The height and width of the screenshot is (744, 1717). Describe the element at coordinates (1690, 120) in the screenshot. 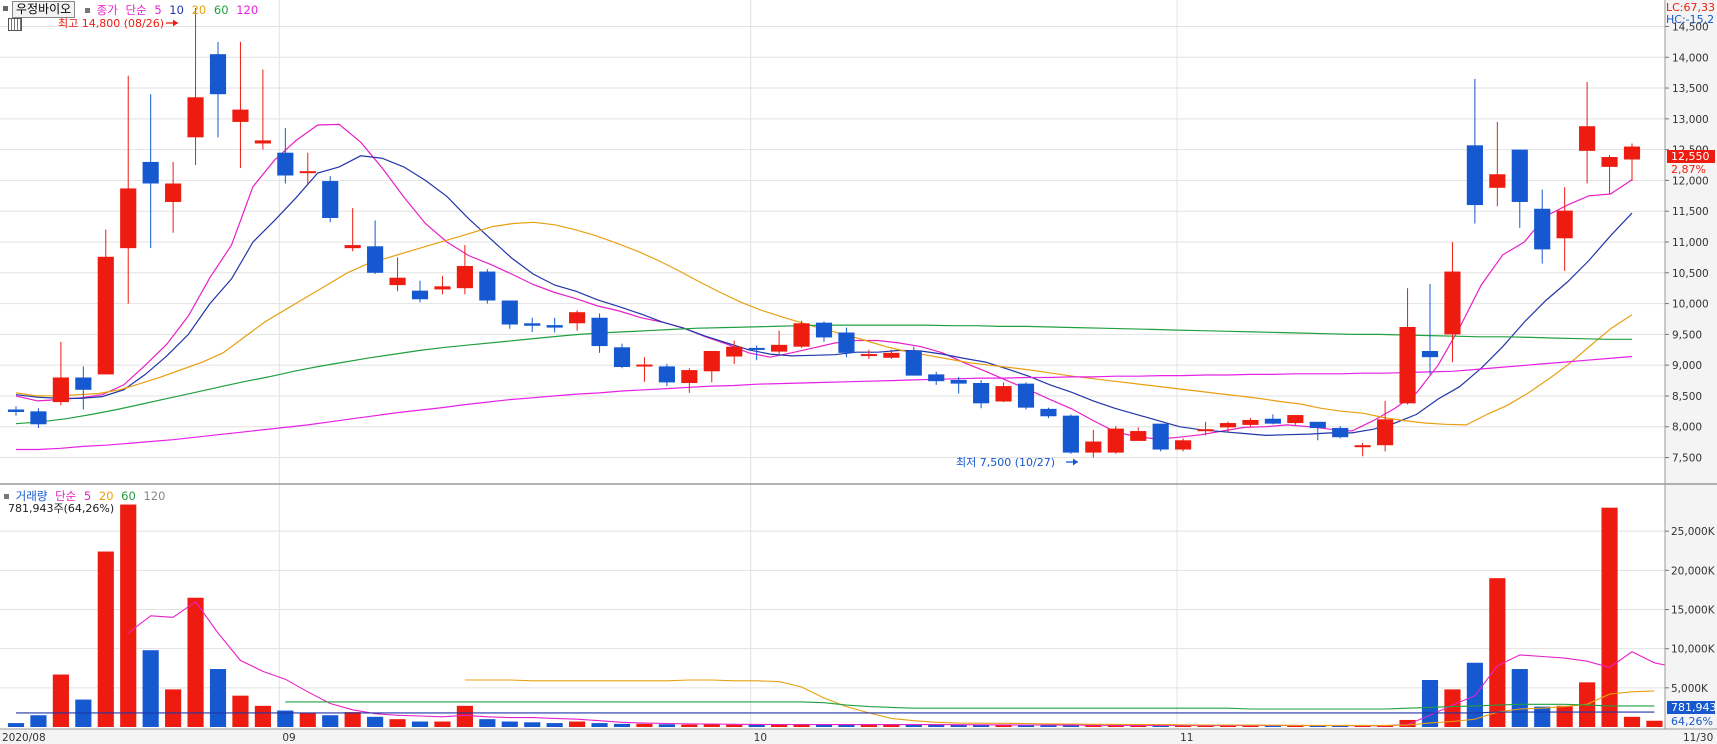

I see `price-tick-label: 13,000` at that location.